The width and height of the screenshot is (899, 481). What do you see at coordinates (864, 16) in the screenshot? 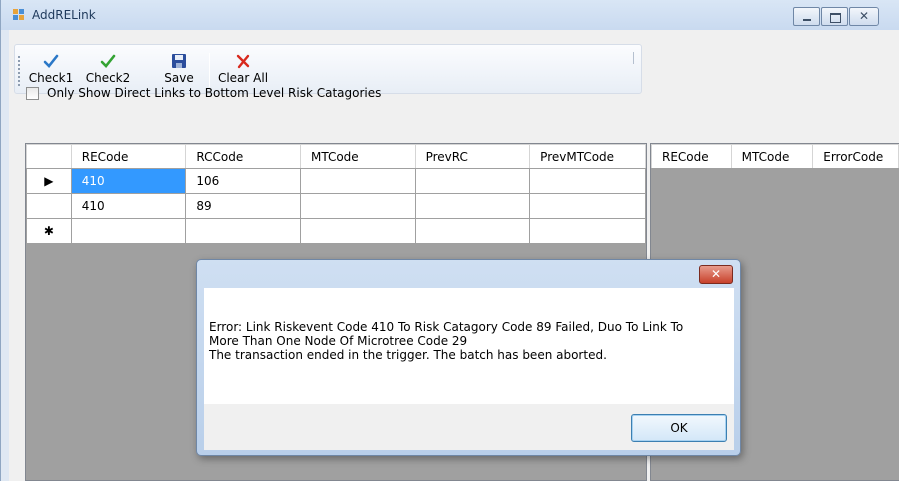
I see `close-window-button` at bounding box center [864, 16].